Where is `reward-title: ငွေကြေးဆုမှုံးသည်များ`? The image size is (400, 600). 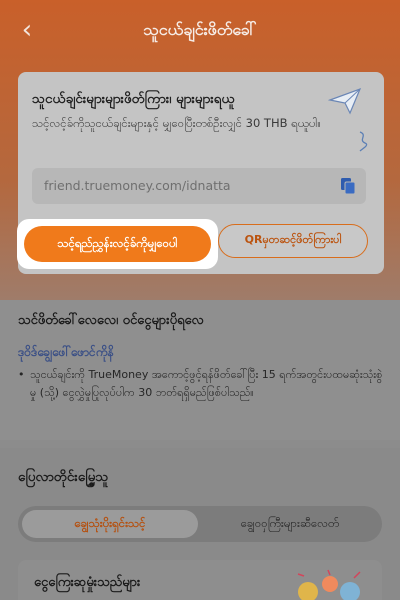
reward-title: ငွေကြေးဆုမှုံးသည်များ is located at coordinates (87, 582).